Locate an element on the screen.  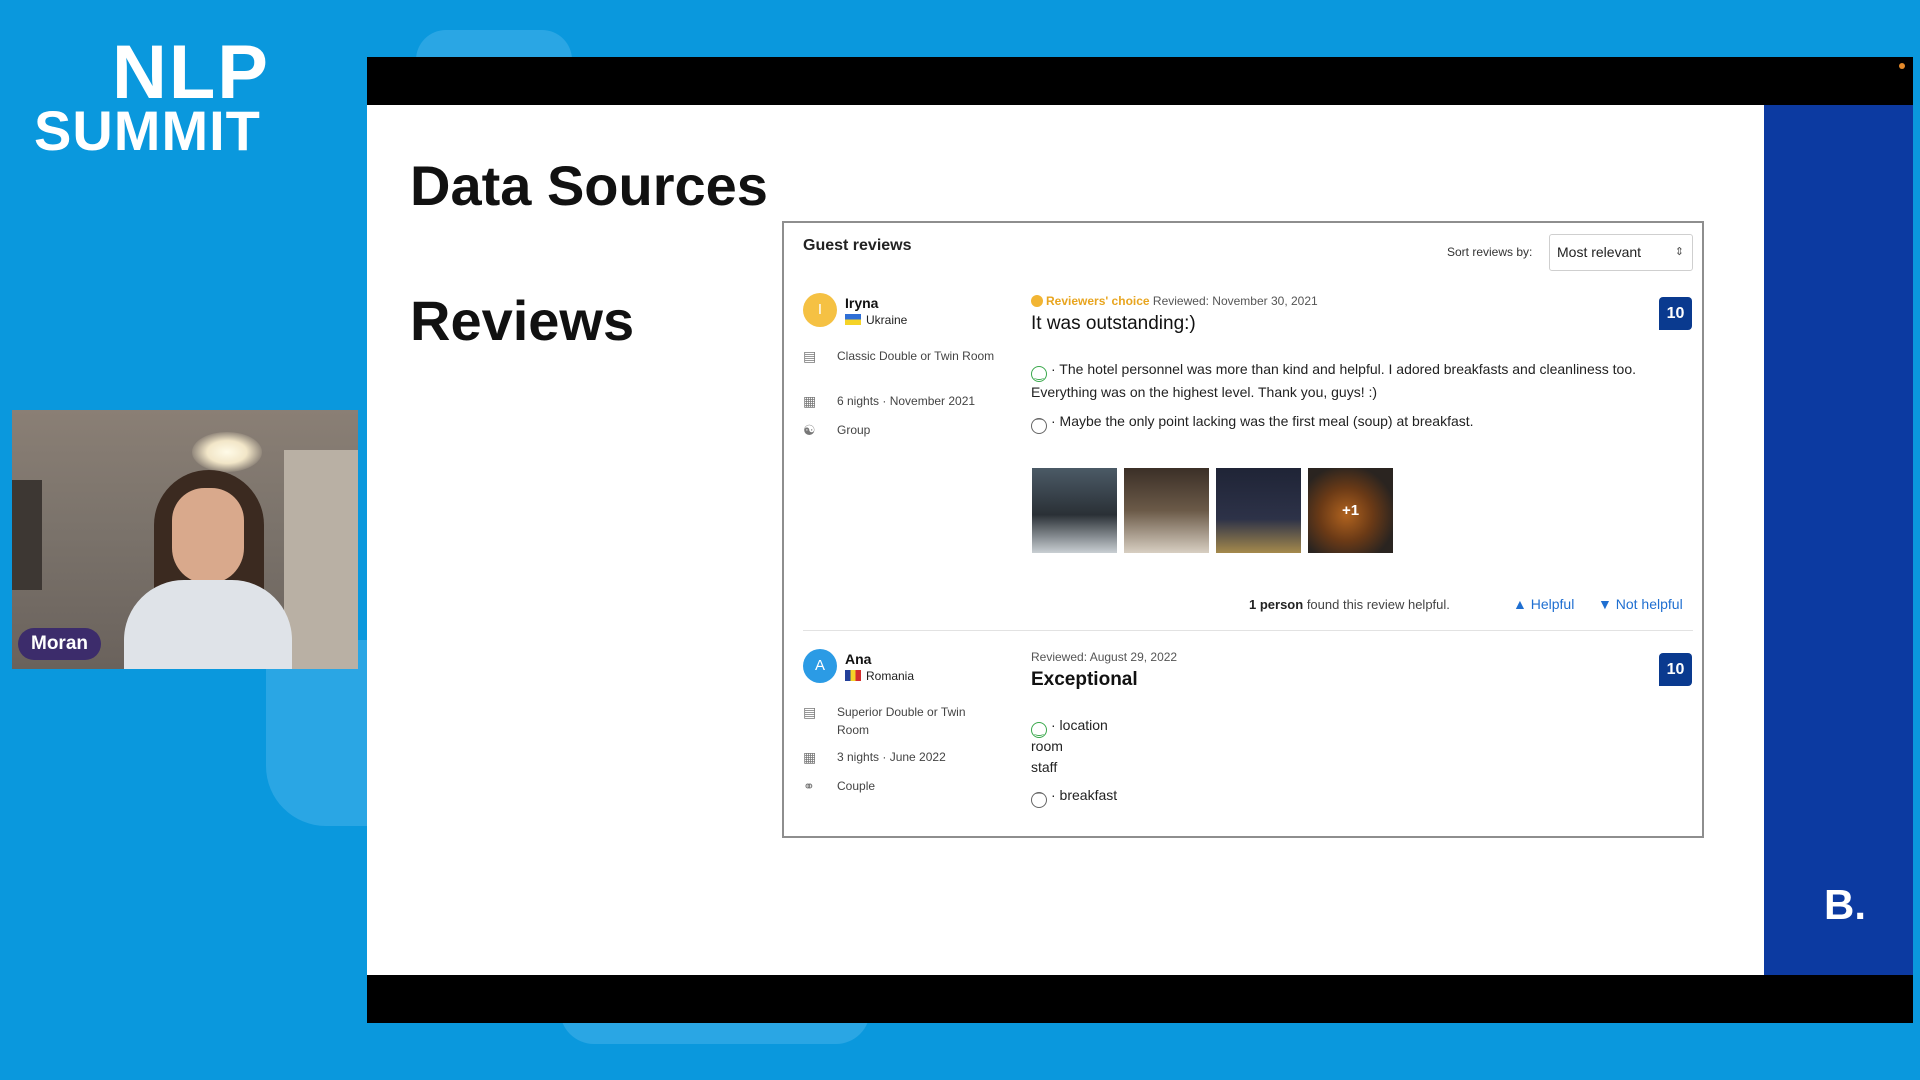
positive-comment: ‿ · location is located at coordinates (1361, 726).